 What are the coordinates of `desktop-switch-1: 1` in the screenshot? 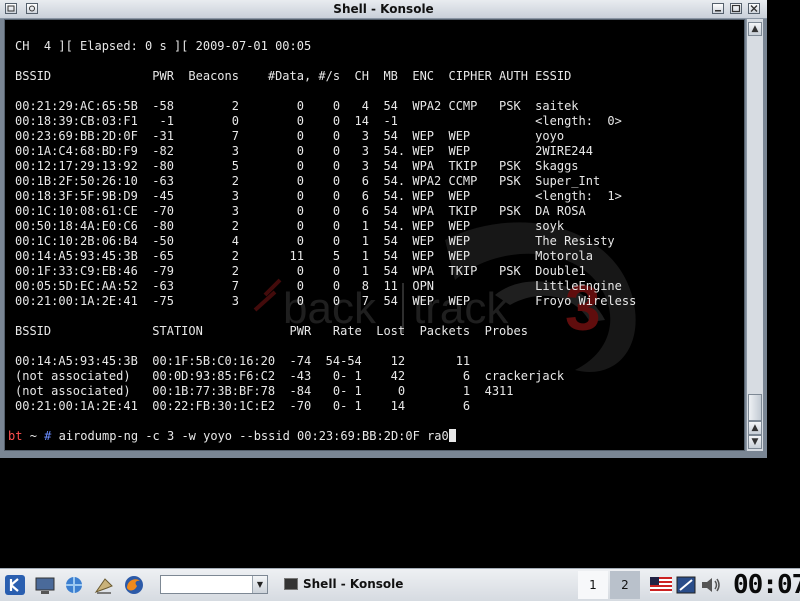 It's located at (593, 585).